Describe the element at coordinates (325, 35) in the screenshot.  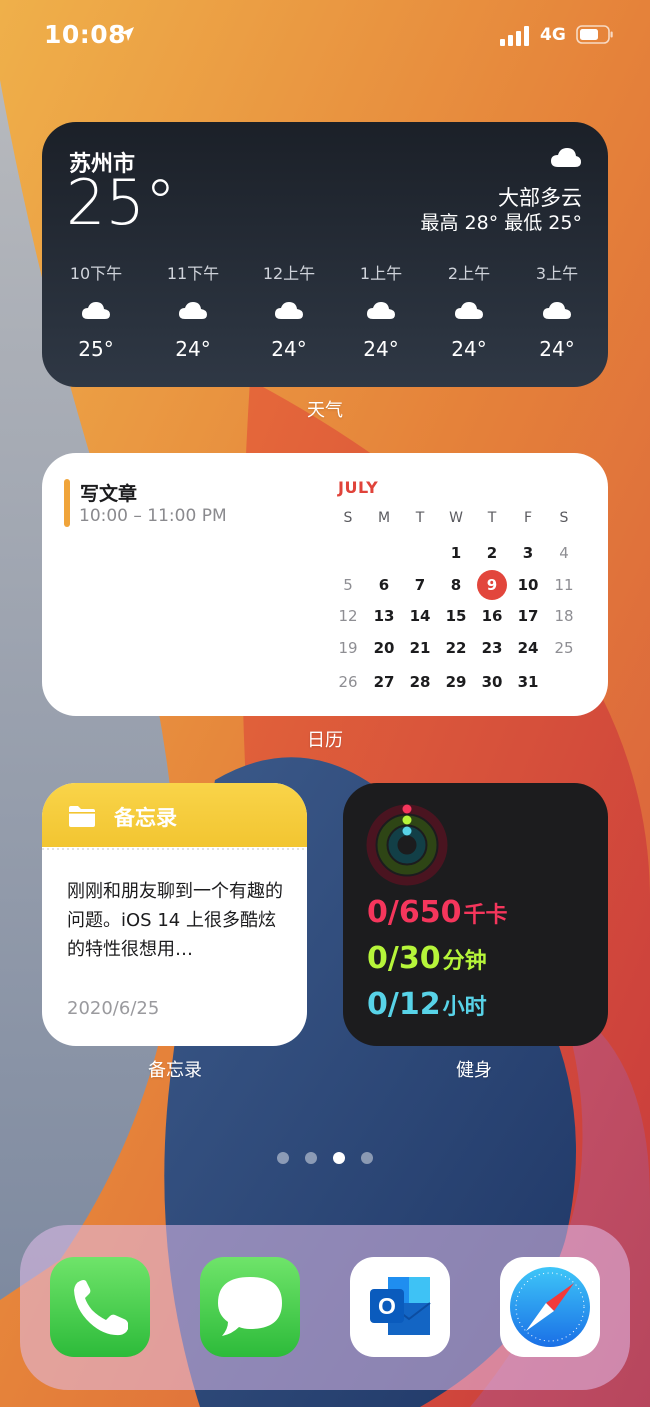
I see `status-bar: 10:08 4G` at that location.